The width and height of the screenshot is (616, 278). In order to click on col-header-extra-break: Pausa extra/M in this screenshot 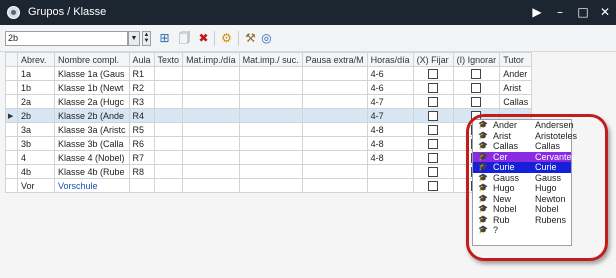, I will do `click(334, 59)`.